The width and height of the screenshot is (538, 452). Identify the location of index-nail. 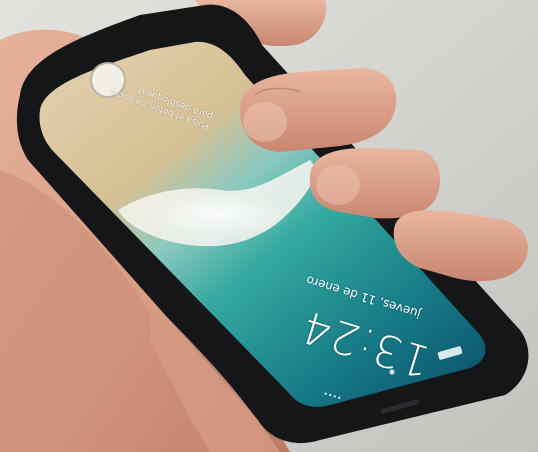
(265, 122).